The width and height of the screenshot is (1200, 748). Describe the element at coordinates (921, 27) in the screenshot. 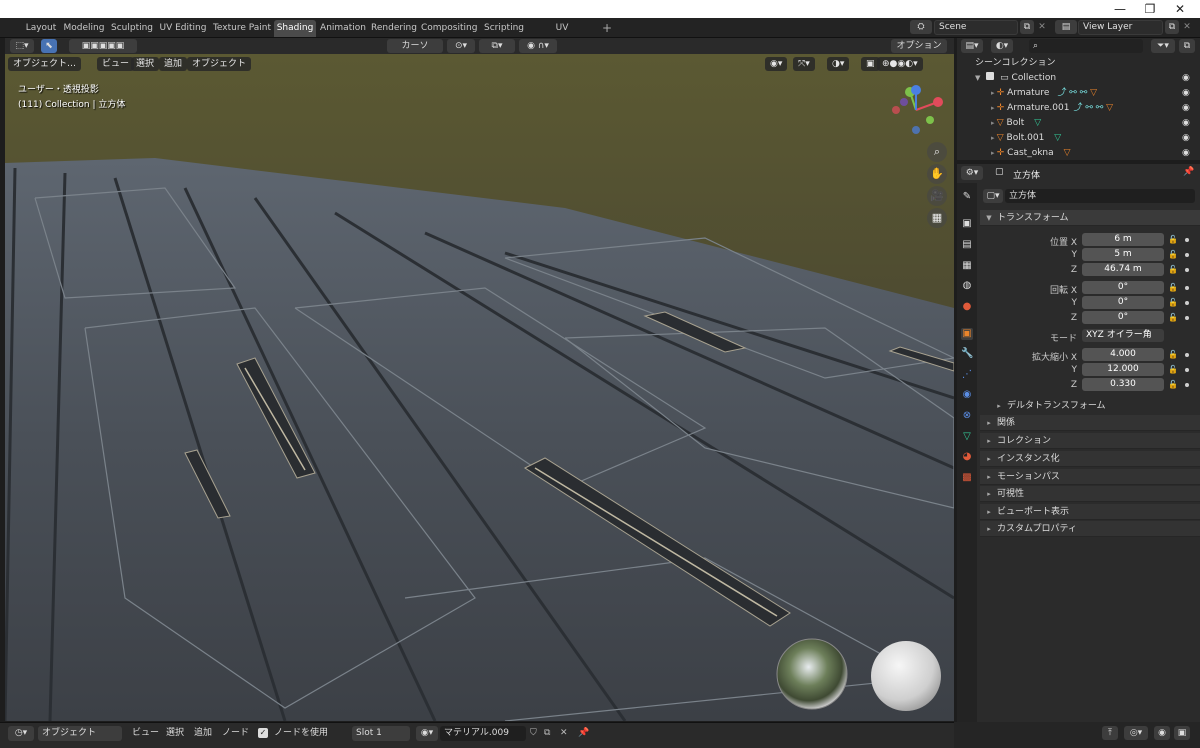

I see `scene-selector-icon: ⛭` at that location.